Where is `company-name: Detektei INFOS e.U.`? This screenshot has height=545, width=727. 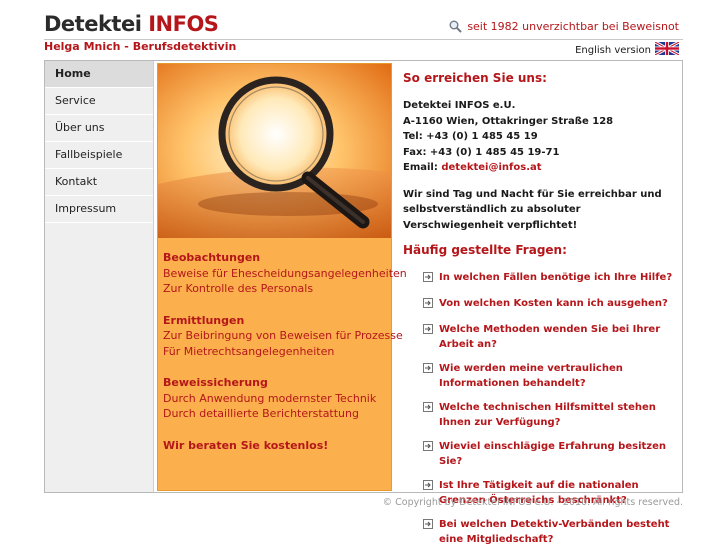 company-name: Detektei INFOS e.U. is located at coordinates (459, 105).